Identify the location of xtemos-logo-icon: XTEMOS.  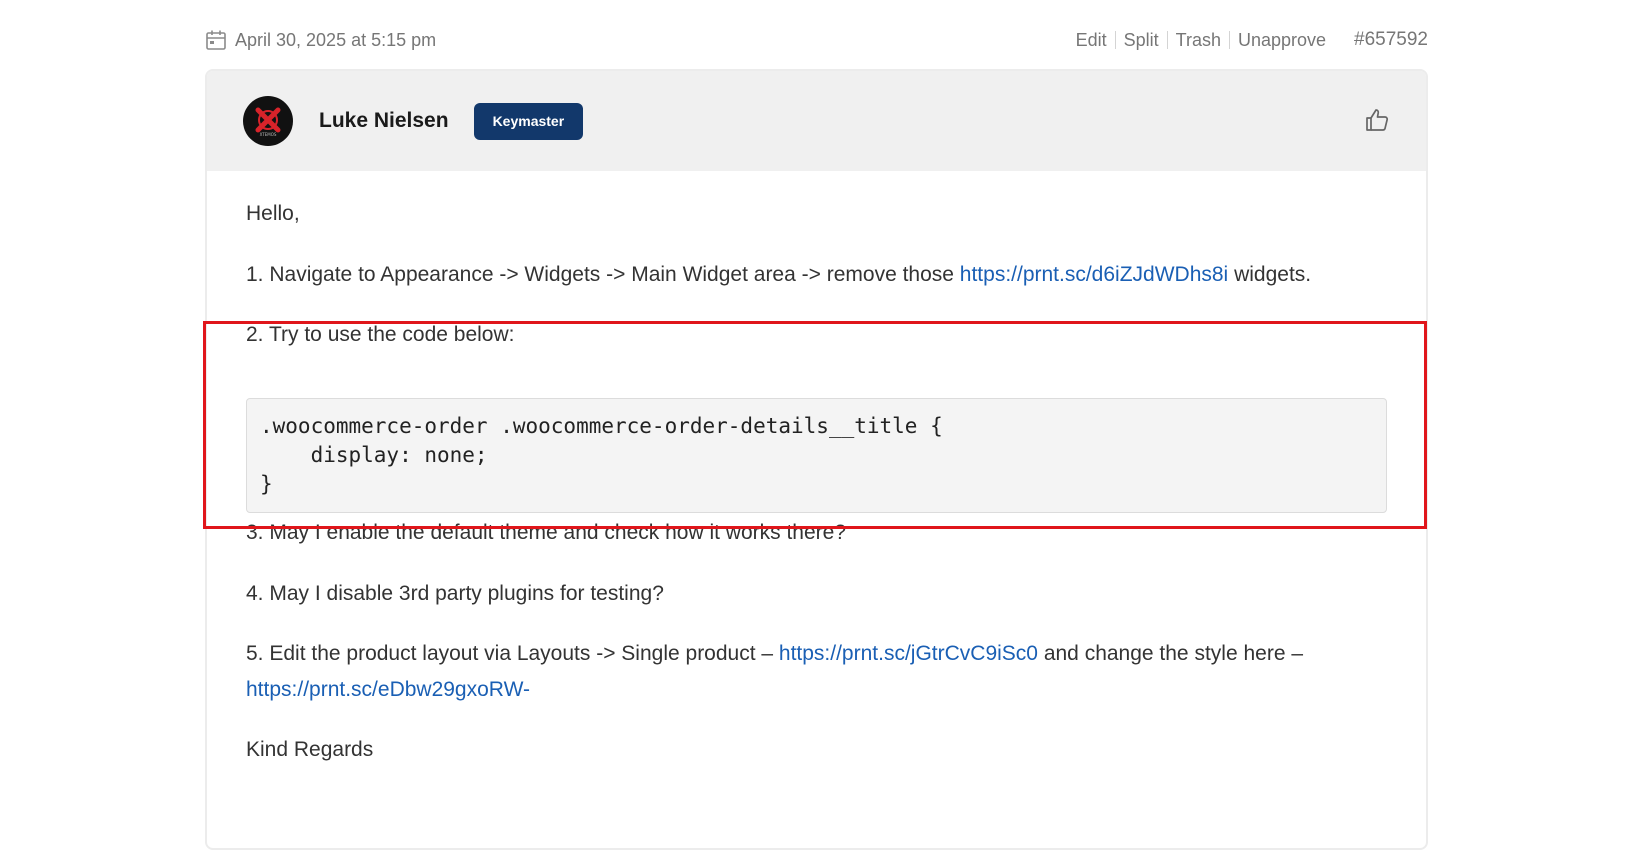
(268, 122).